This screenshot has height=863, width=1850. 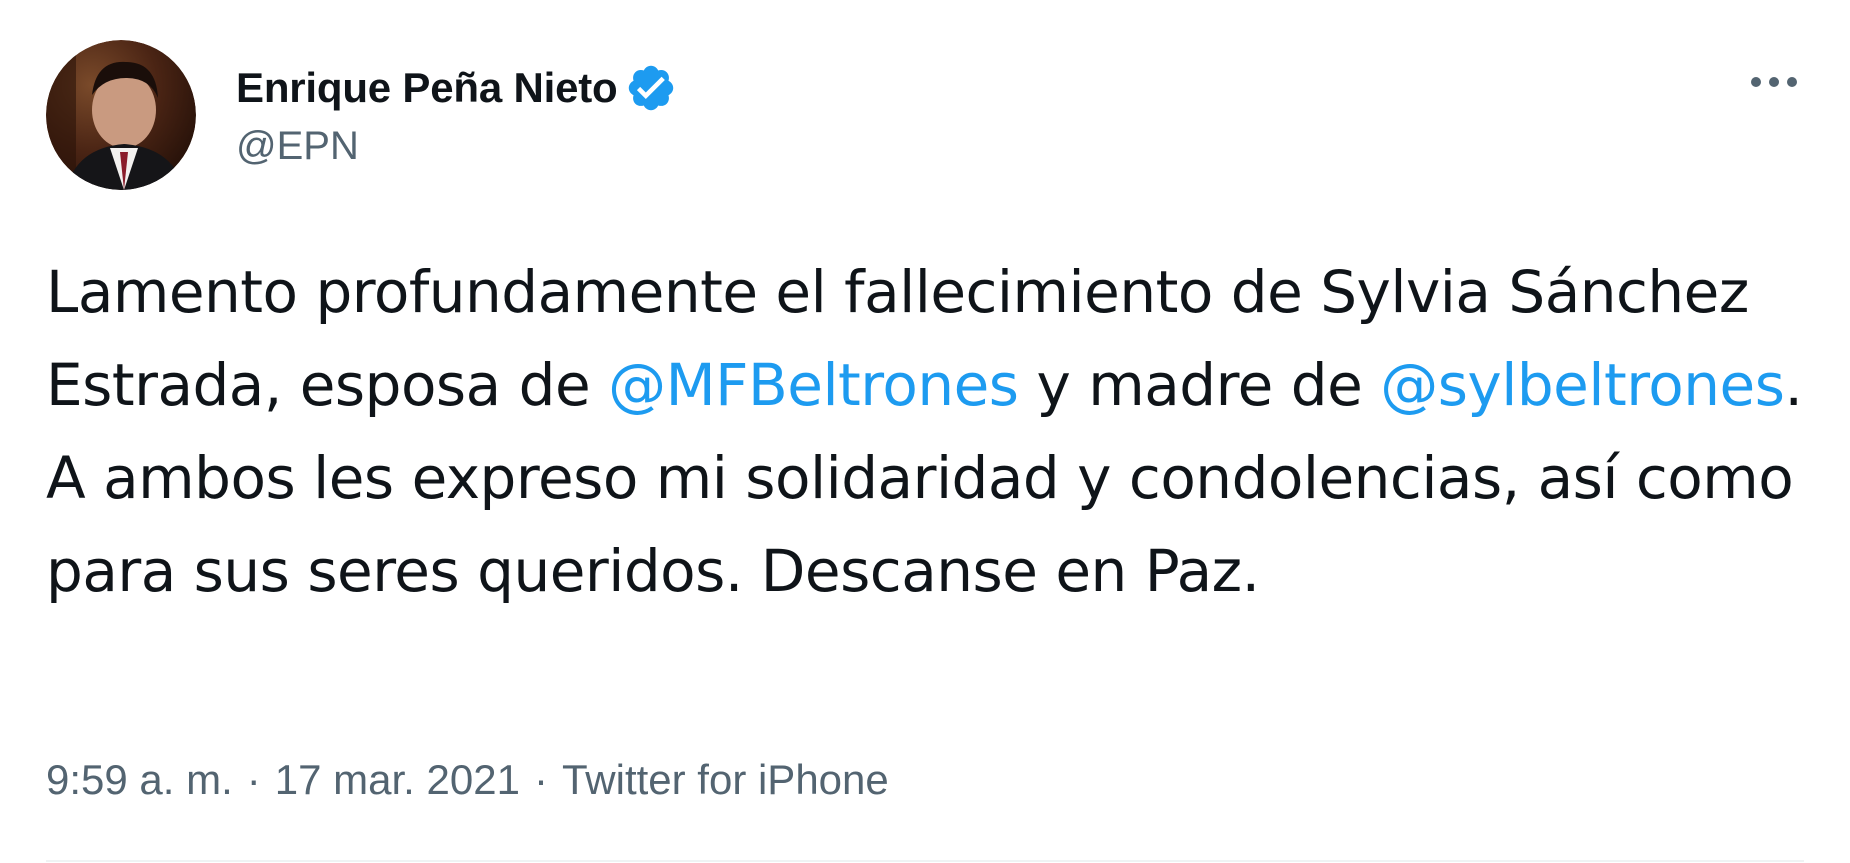 What do you see at coordinates (651, 88) in the screenshot?
I see `verified-badge-icon` at bounding box center [651, 88].